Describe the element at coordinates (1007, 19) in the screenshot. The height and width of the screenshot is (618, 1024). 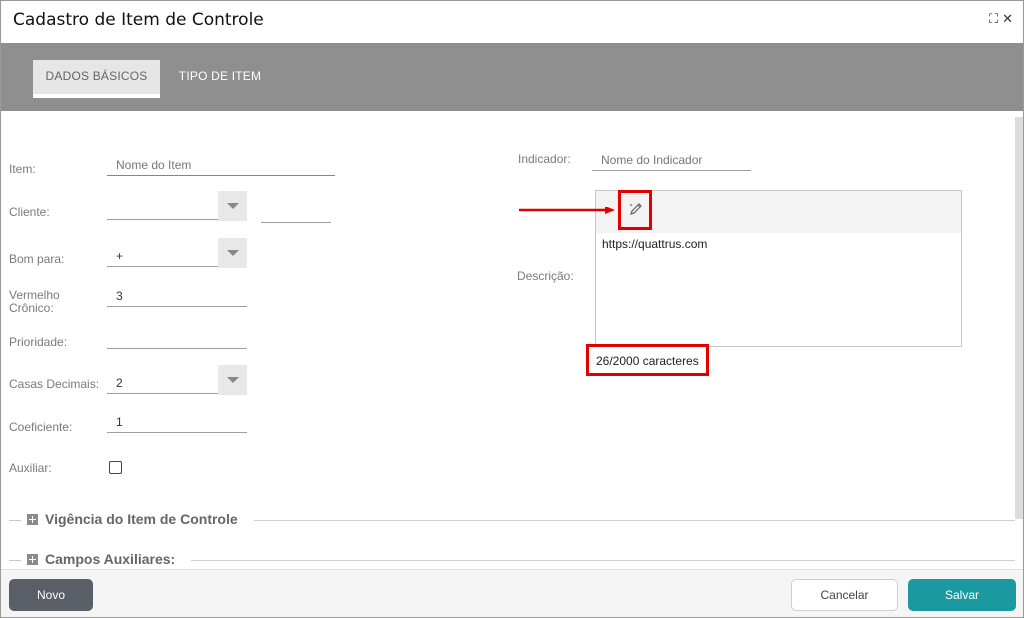
I see `close-icon: ✕` at that location.